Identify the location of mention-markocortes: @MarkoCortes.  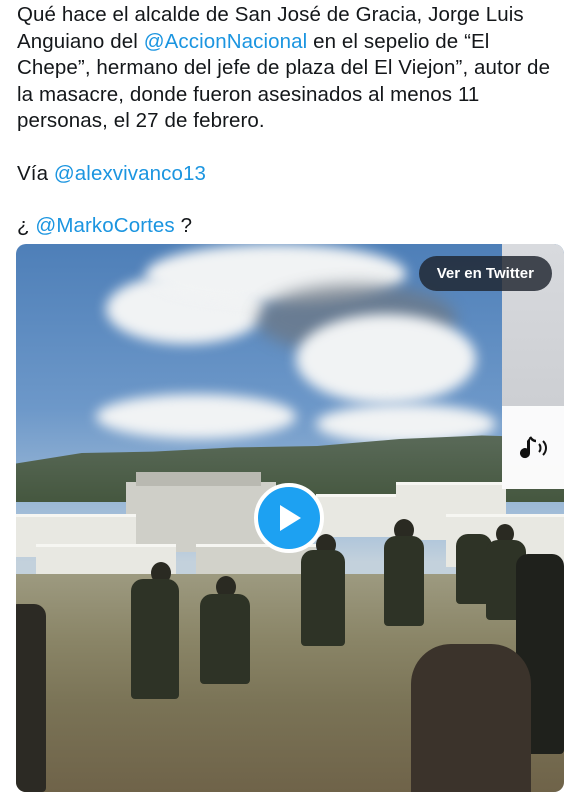
(104, 225).